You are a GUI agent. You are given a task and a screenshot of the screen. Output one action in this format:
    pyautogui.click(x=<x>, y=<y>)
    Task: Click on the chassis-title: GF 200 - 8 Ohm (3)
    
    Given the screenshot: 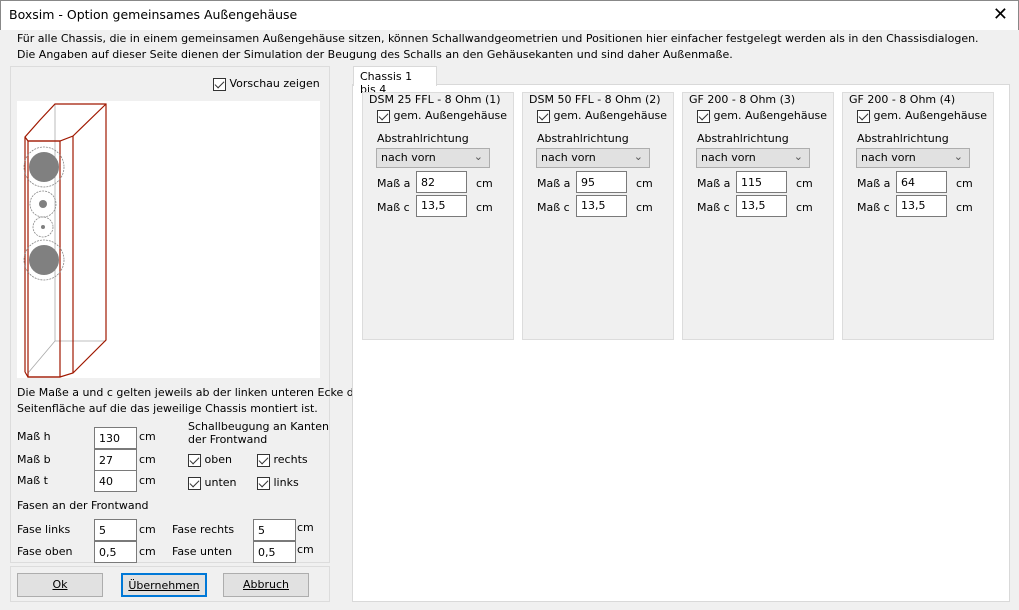 What is the action you would take?
    pyautogui.click(x=742, y=99)
    